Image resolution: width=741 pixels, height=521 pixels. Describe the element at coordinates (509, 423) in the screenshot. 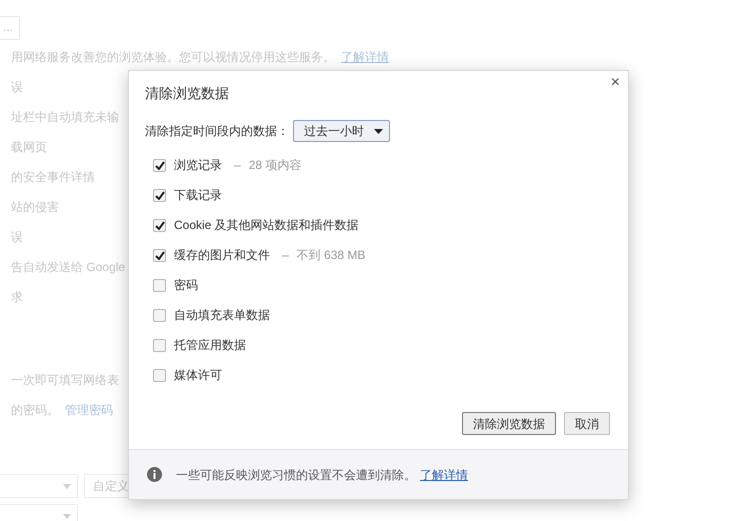

I see `clear-data-button: 清除浏览数据` at that location.